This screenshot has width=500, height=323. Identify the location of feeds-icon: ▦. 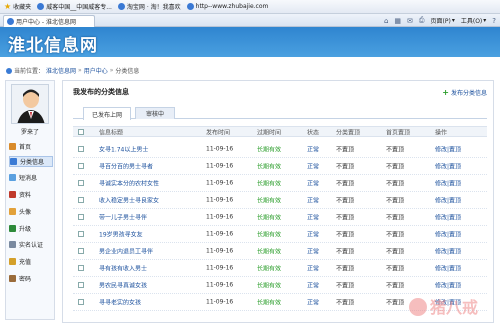
(397, 21).